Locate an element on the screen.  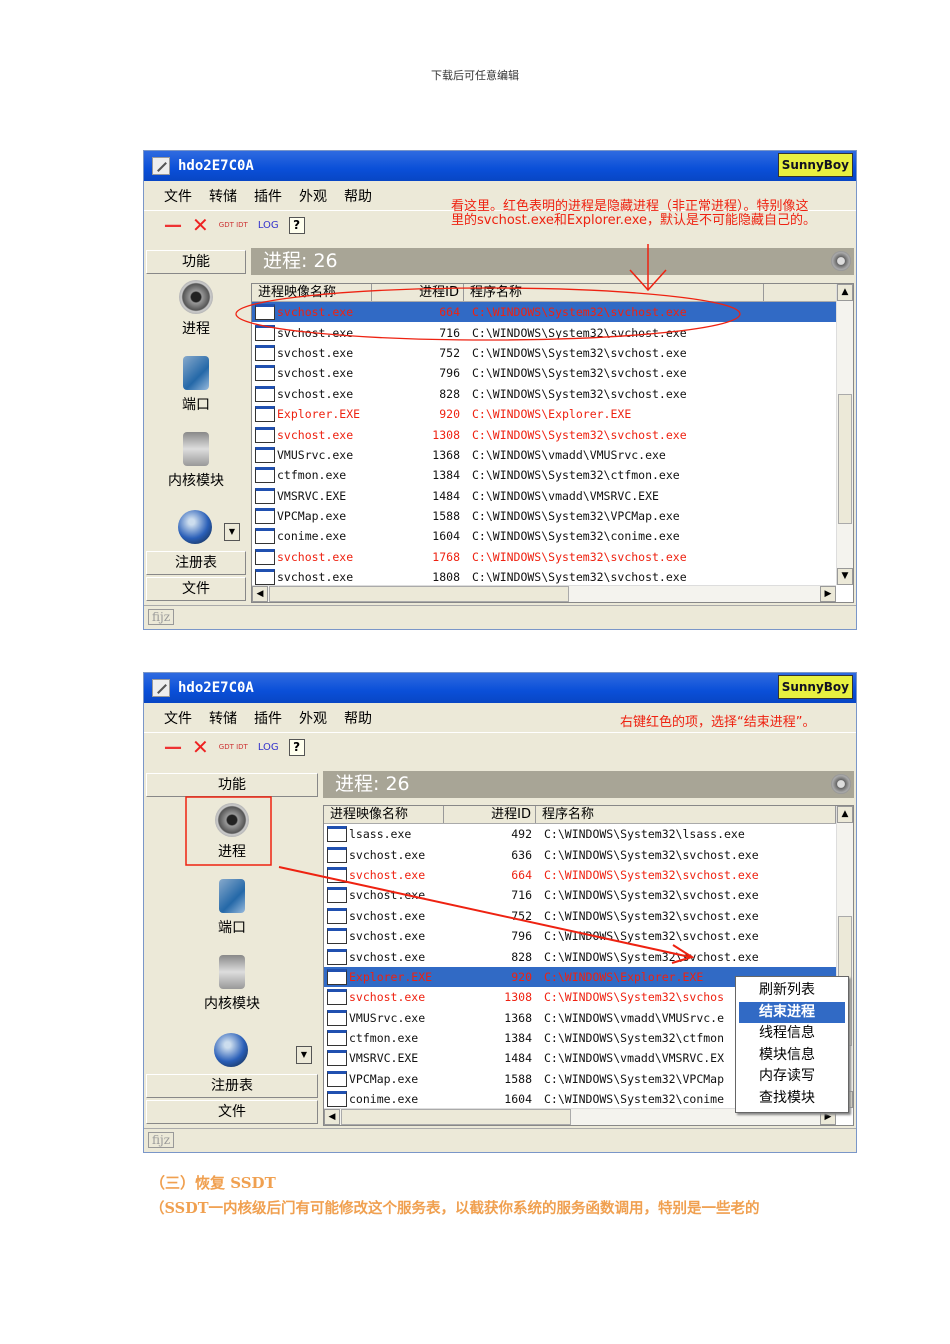
scroll-right-arrow: ▶ is located at coordinates (828, 594).